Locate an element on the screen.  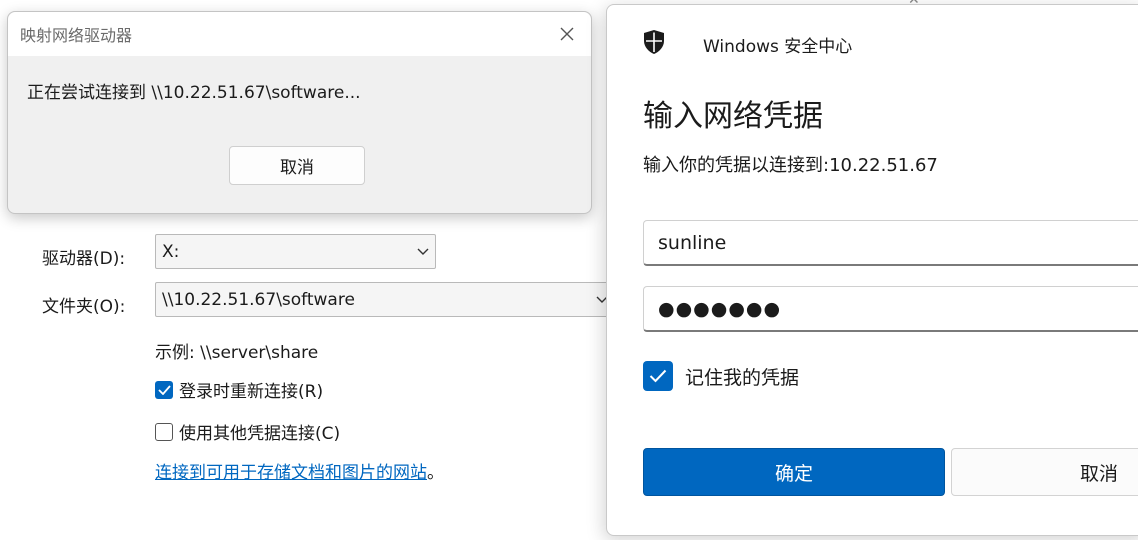
chevron-down-icon is located at coordinates (423, 251).